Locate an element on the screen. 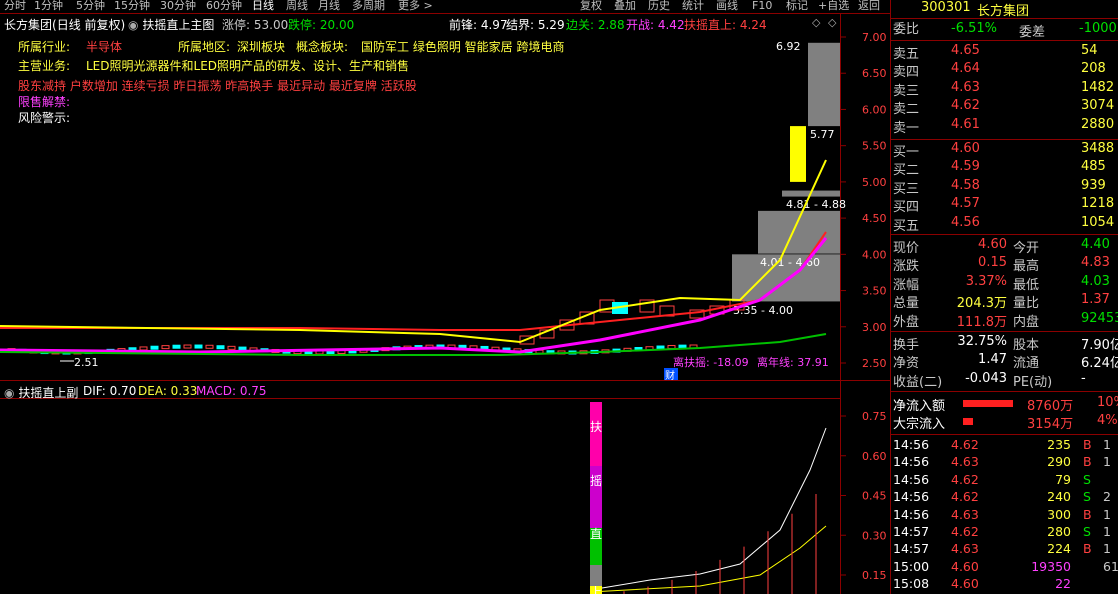 This screenshot has height=594, width=1118. bid-volume: 485 is located at coordinates (1093, 167).